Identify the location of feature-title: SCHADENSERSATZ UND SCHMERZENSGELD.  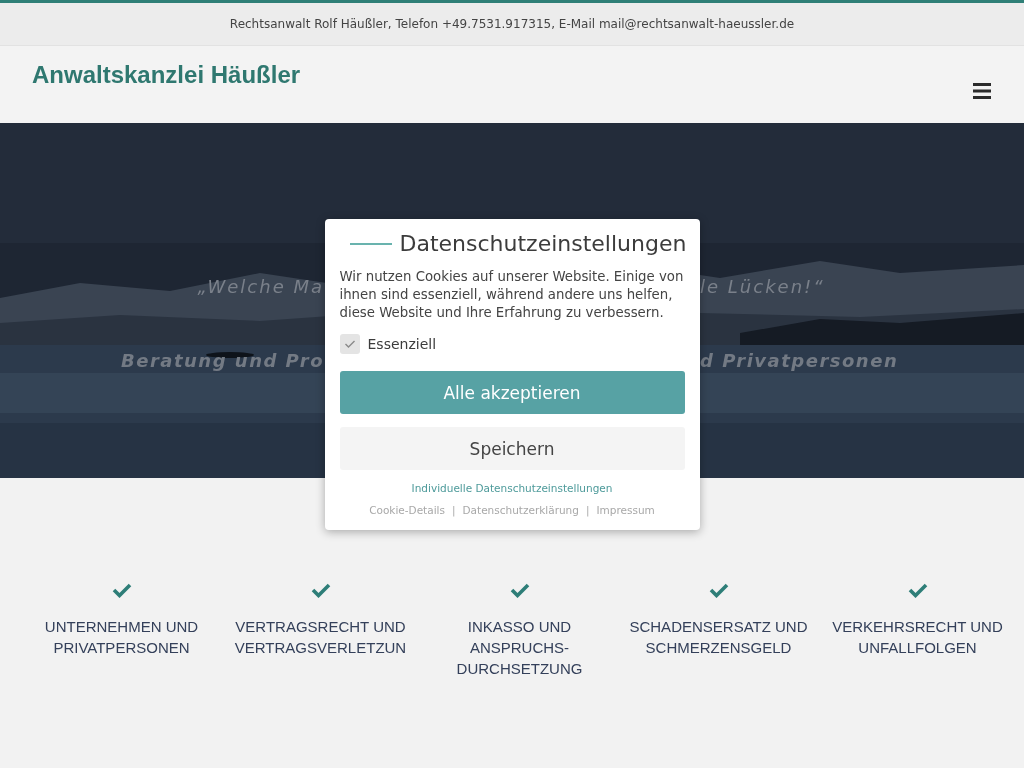
(718, 637).